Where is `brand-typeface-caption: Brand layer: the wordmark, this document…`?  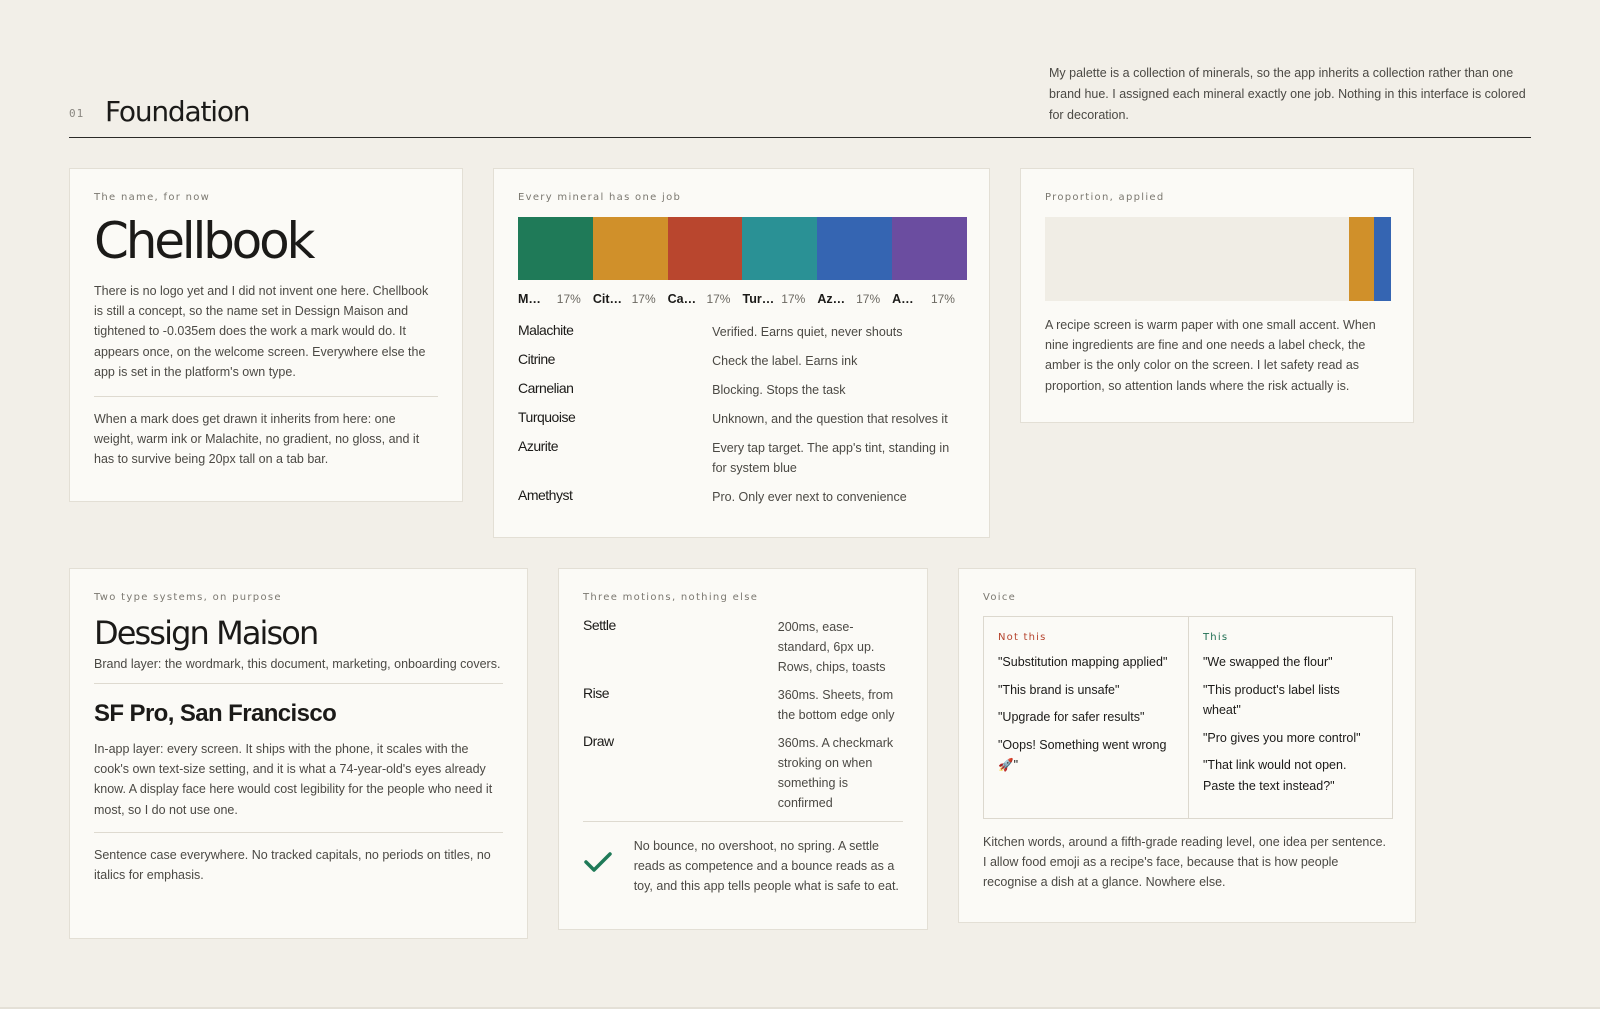 brand-typeface-caption: Brand layer: the wordmark, this document… is located at coordinates (297, 664).